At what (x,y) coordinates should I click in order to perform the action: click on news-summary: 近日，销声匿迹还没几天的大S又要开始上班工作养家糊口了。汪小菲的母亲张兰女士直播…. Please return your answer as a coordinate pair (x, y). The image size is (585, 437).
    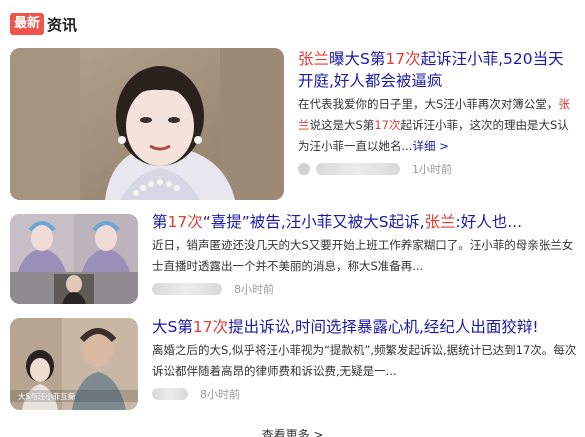
    Looking at the image, I should click on (363, 255).